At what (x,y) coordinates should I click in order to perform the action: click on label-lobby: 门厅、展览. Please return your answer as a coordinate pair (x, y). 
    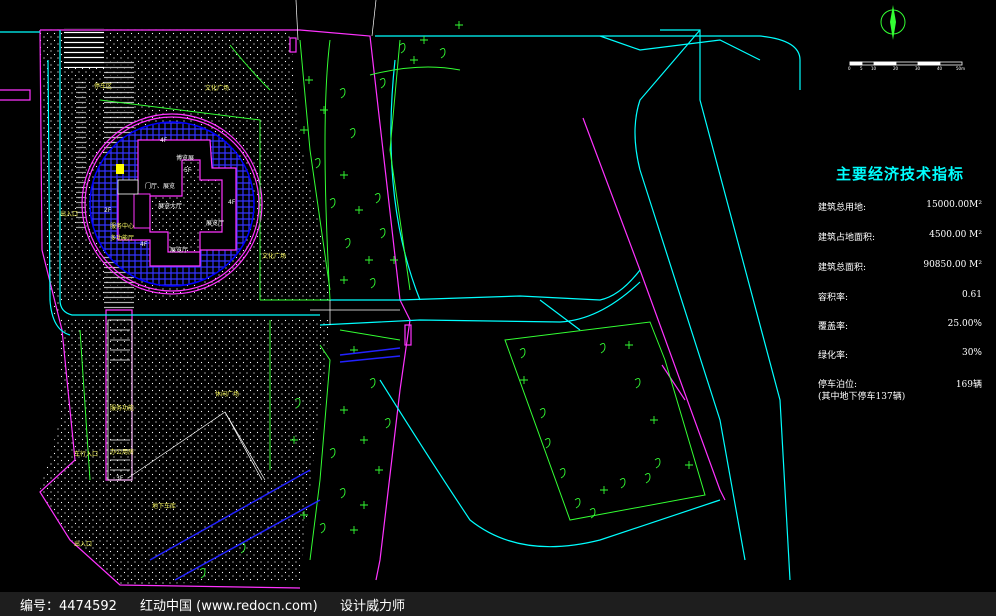
    Looking at the image, I should click on (160, 186).